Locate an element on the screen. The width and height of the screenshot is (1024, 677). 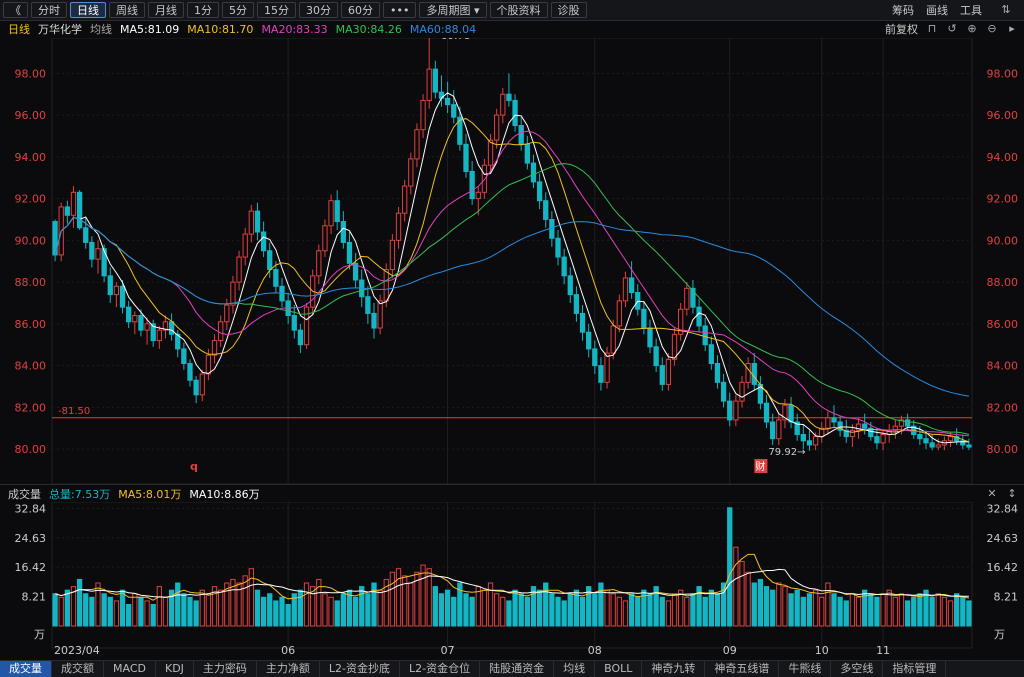
indicator-tab-9: 均线 is located at coordinates (575, 669).